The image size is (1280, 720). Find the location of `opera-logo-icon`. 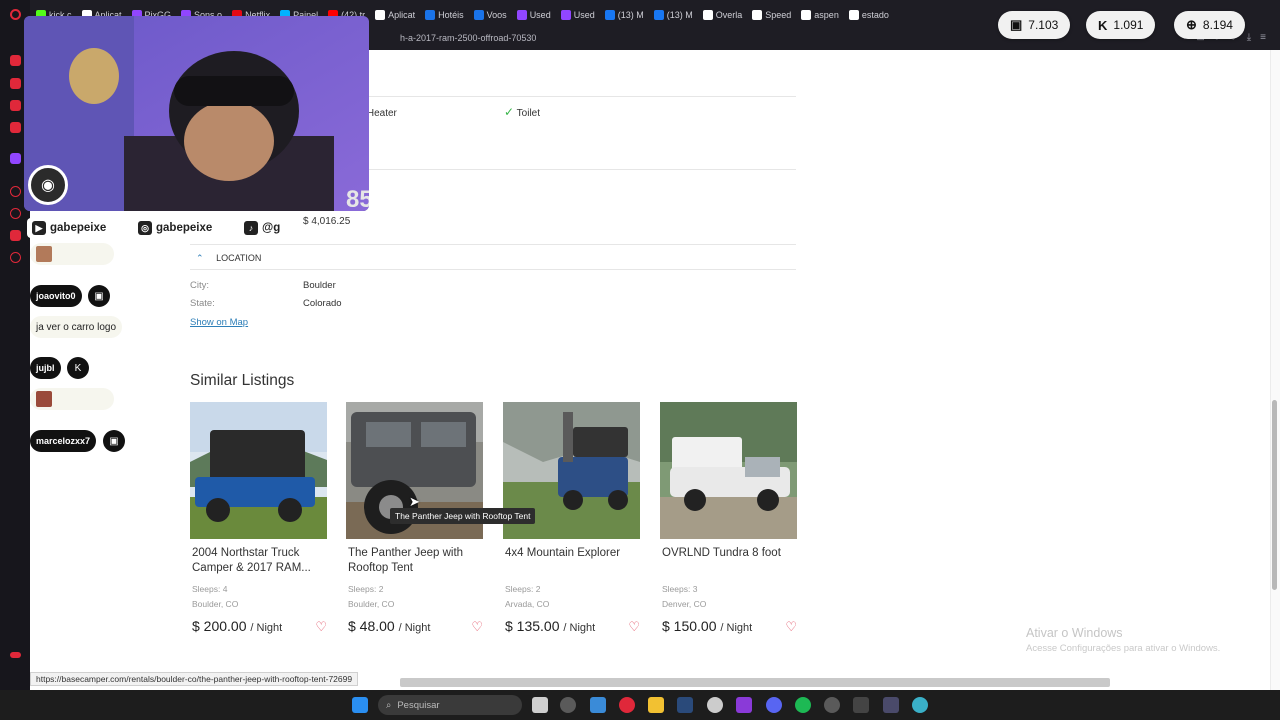

opera-logo-icon is located at coordinates (15, 14).